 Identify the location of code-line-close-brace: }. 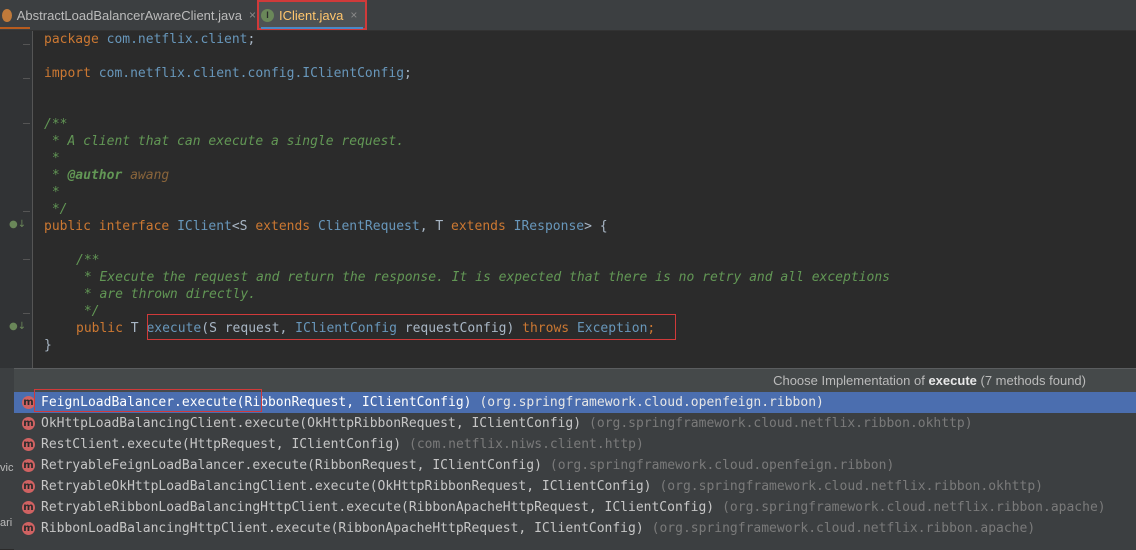
(48, 345).